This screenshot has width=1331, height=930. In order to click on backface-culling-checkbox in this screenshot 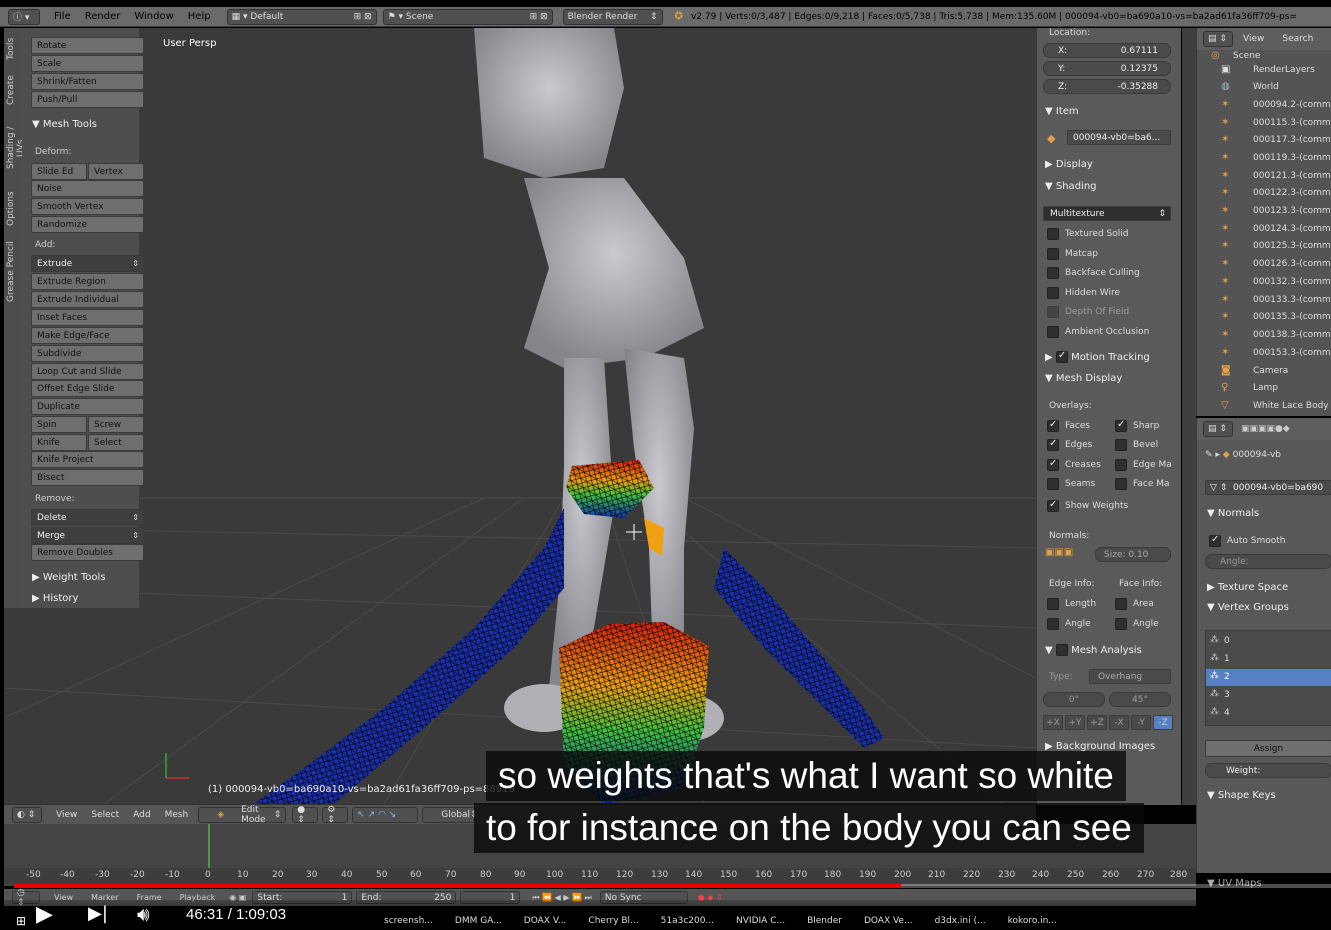, I will do `click(1053, 273)`.